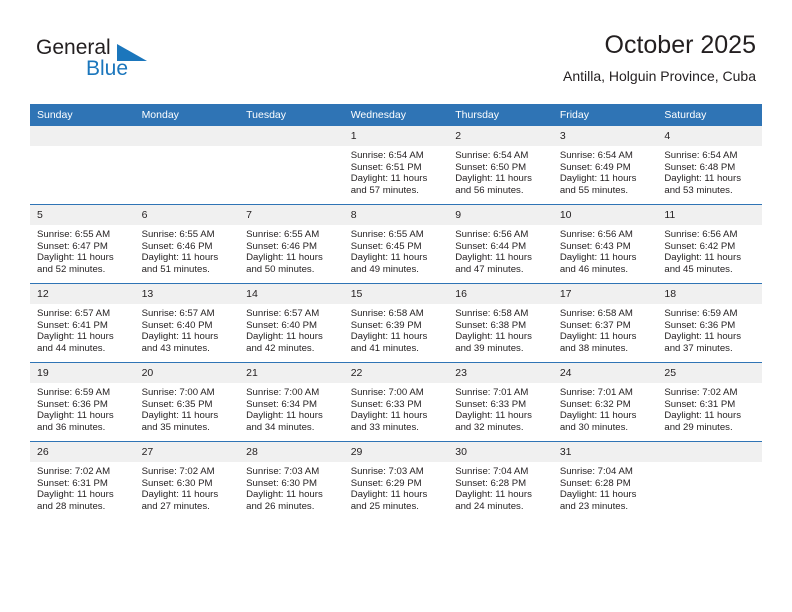 Image resolution: width=792 pixels, height=612 pixels. Describe the element at coordinates (384, 190) in the screenshot. I see `daylight-text-line2: and 57 minutes.` at that location.